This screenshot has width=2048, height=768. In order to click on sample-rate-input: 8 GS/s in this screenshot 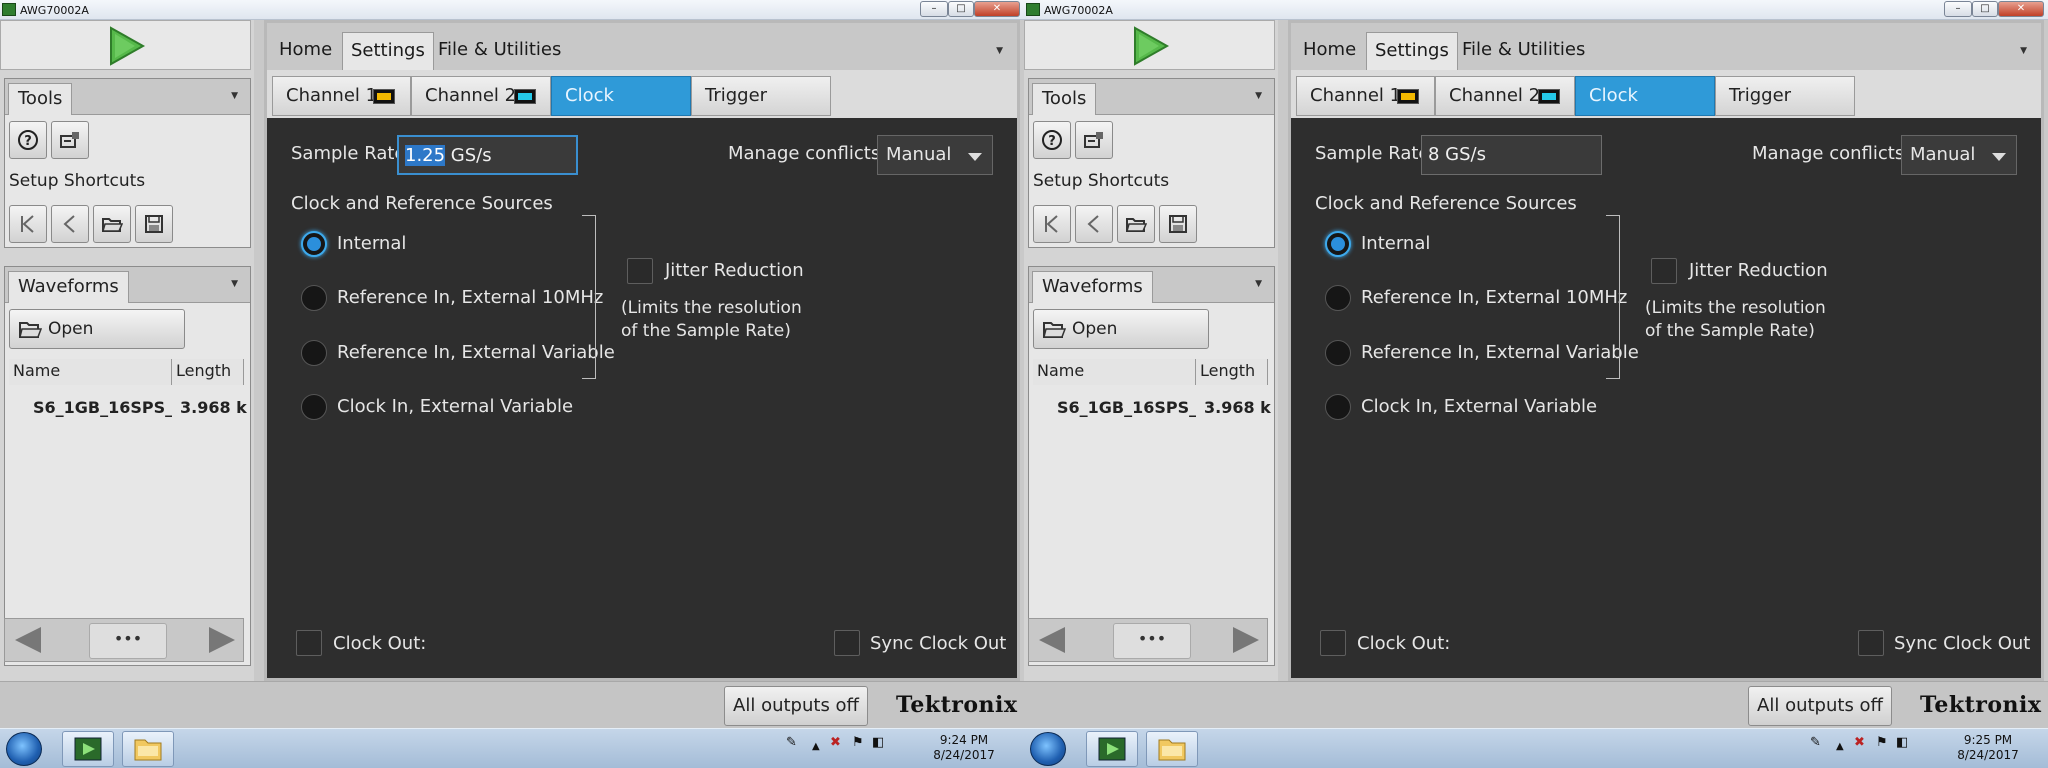, I will do `click(1511, 155)`.